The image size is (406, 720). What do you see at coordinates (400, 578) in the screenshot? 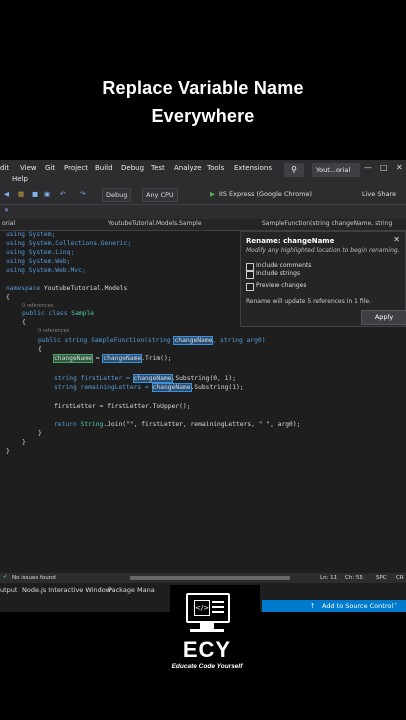
I see `line-ending-mode: CR` at bounding box center [400, 578].